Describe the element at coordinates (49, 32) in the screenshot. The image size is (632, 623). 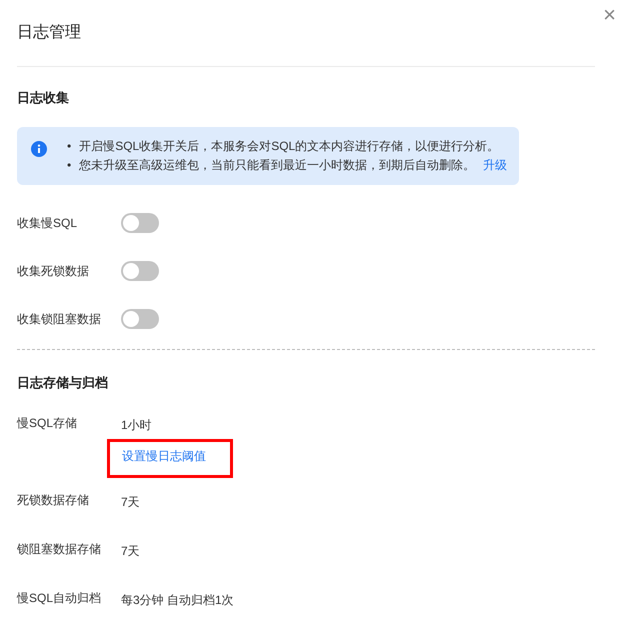
I see `dialog-title: 日志管理` at that location.